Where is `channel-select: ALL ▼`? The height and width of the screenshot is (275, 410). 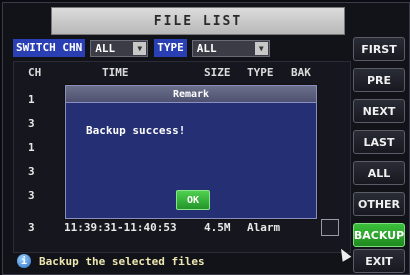
channel-select: ALL ▼ is located at coordinates (119, 48).